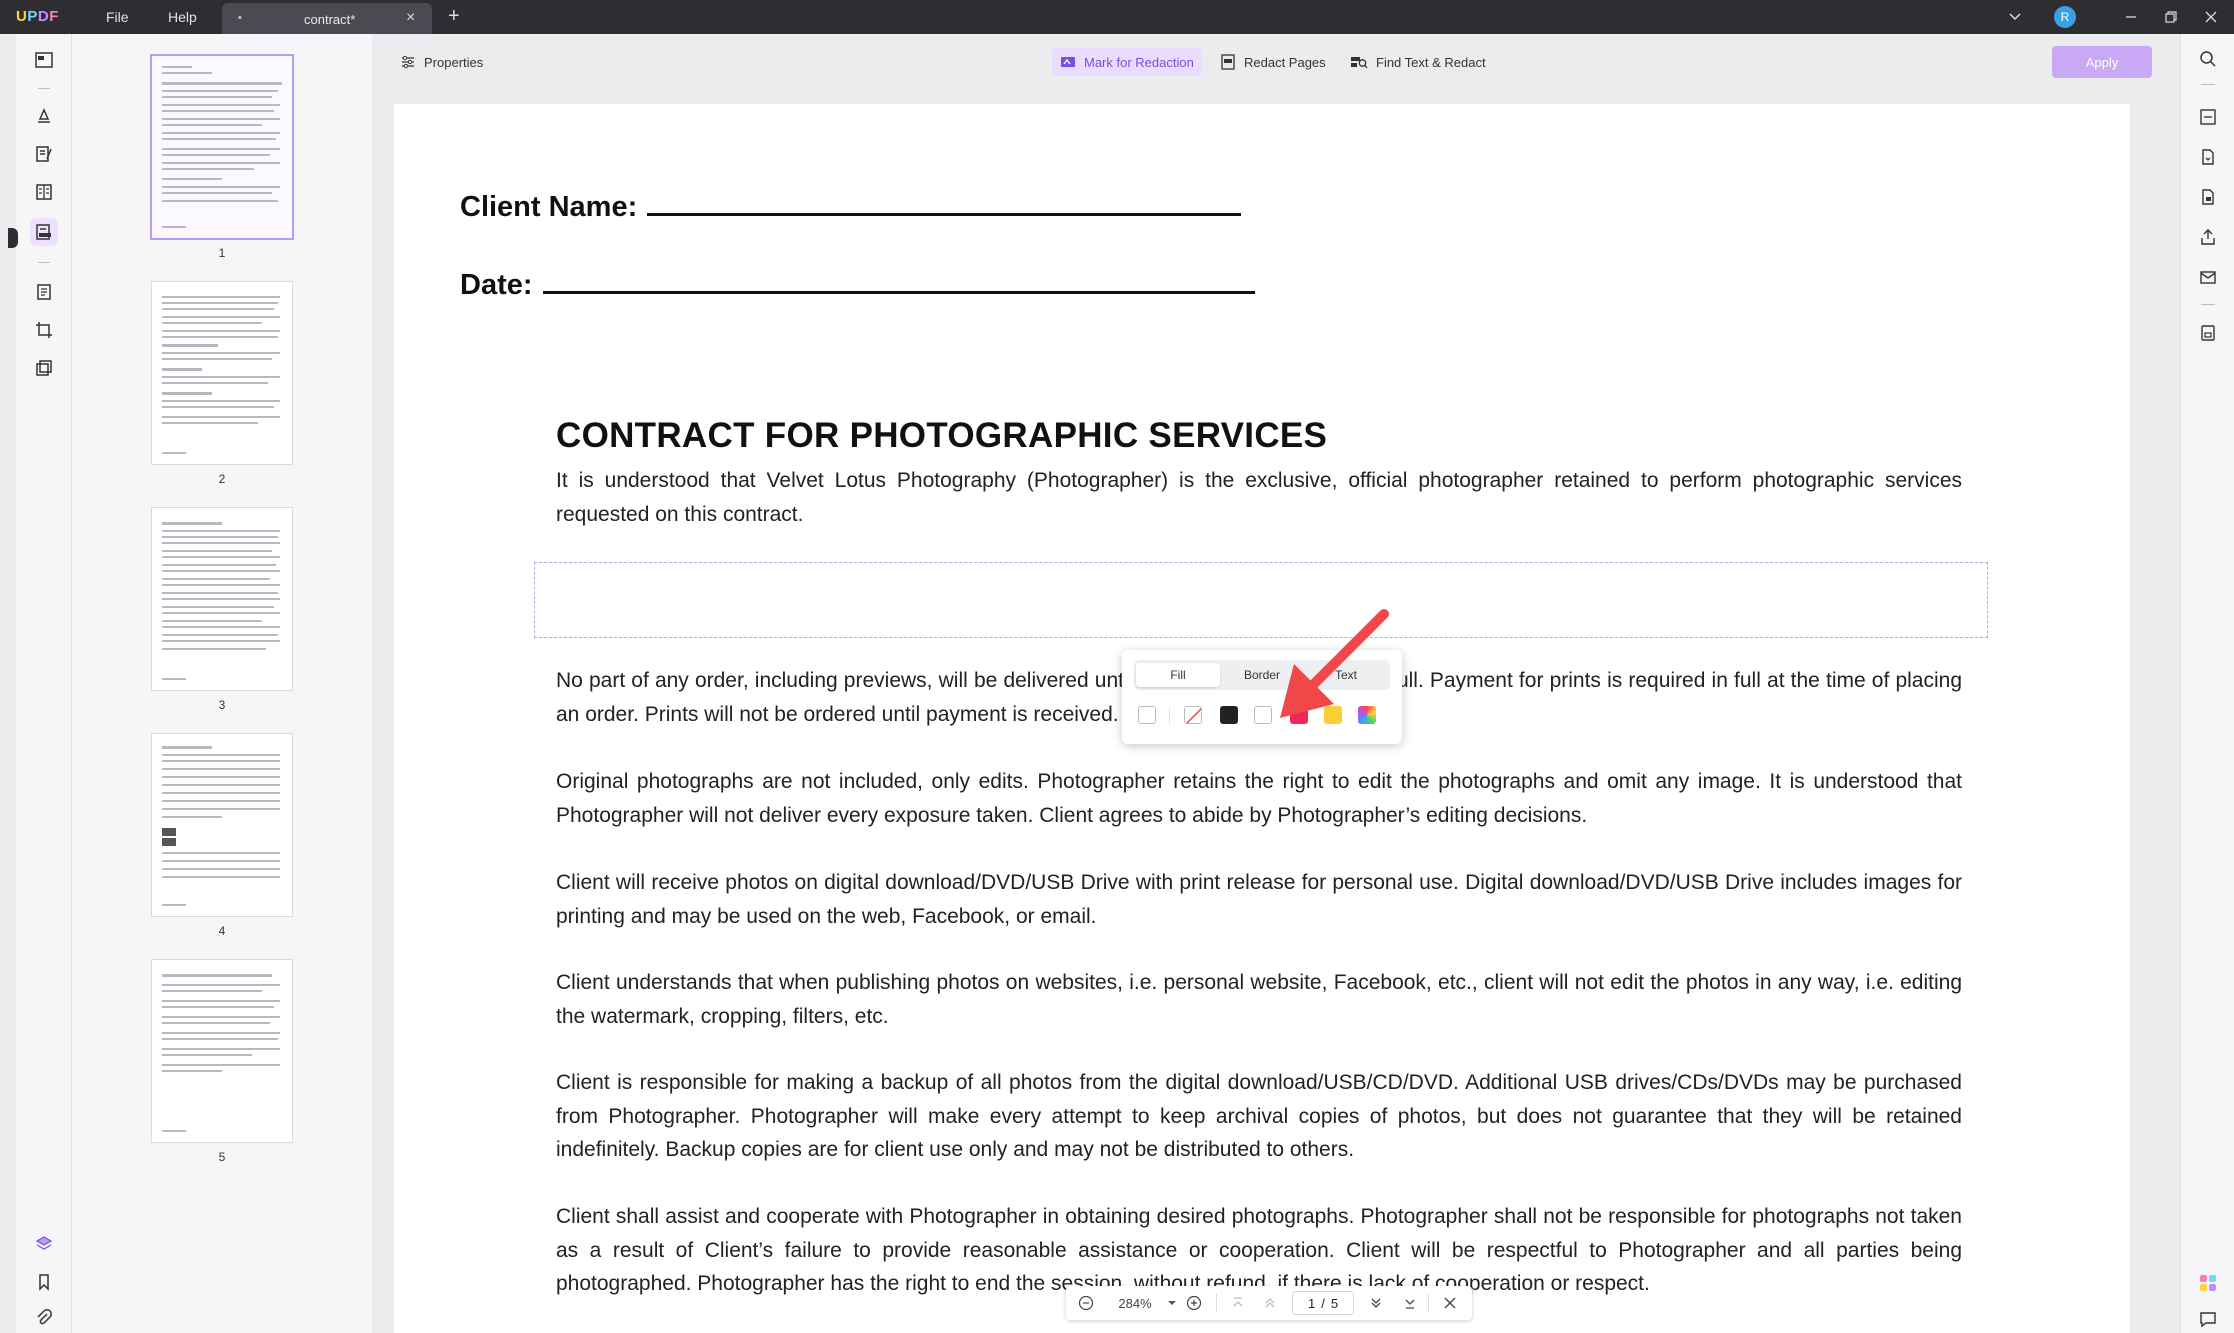 Image resolution: width=2234 pixels, height=1333 pixels. What do you see at coordinates (1334, 663) in the screenshot?
I see `red-arrow-annotation` at bounding box center [1334, 663].